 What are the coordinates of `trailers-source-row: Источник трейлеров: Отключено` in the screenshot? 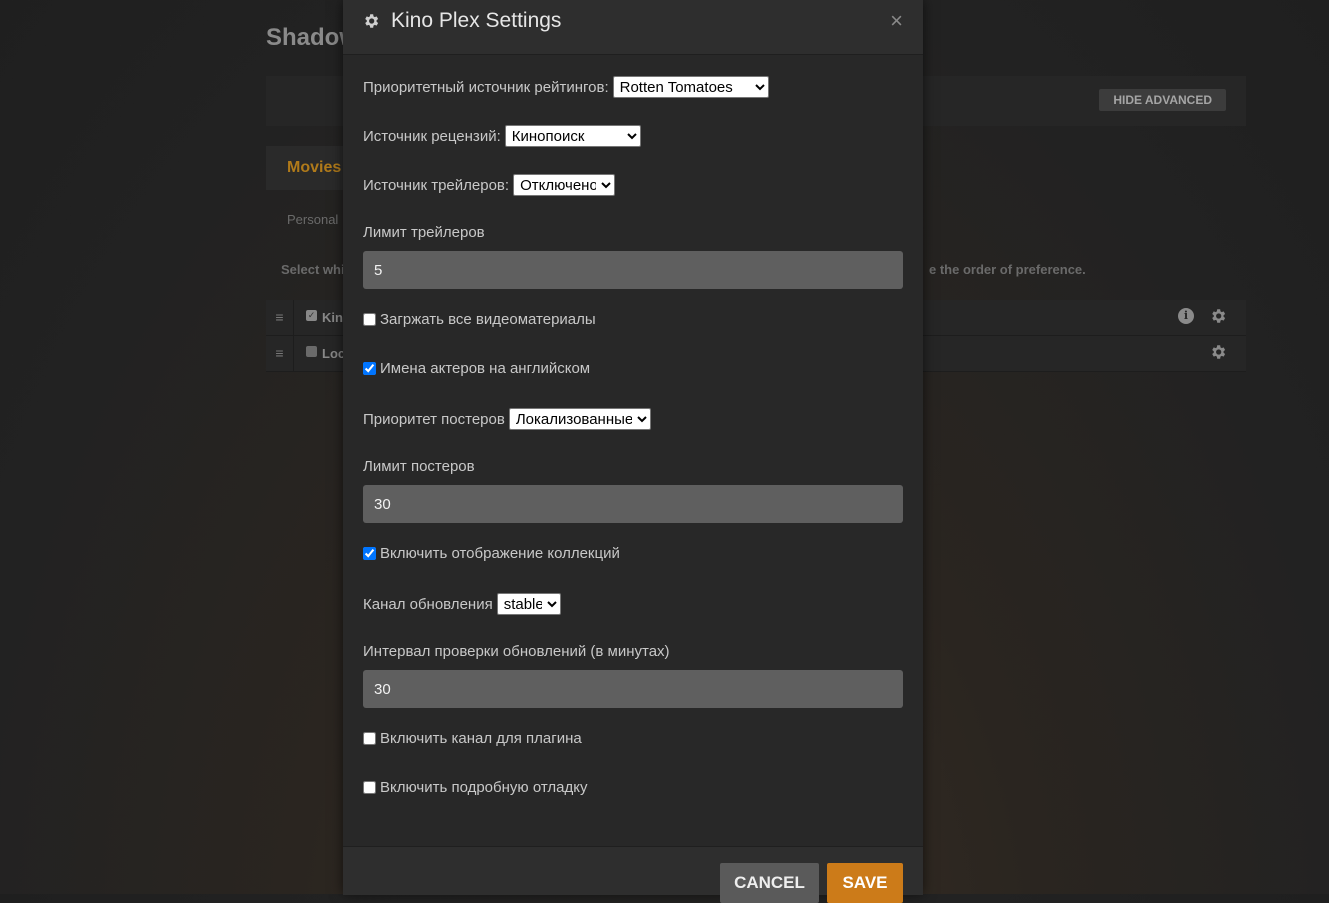 It's located at (489, 185).